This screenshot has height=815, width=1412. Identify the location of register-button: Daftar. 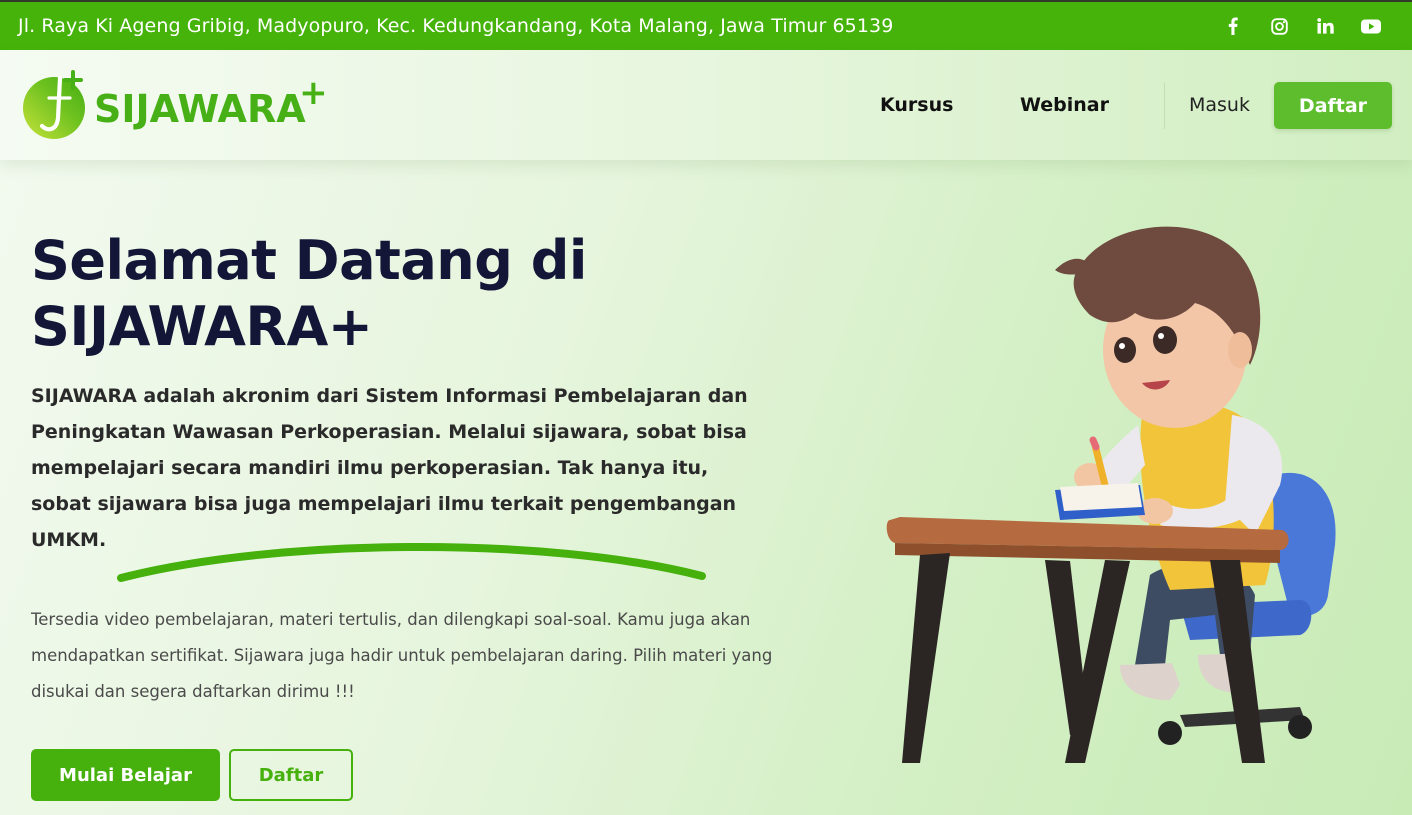
(1333, 105).